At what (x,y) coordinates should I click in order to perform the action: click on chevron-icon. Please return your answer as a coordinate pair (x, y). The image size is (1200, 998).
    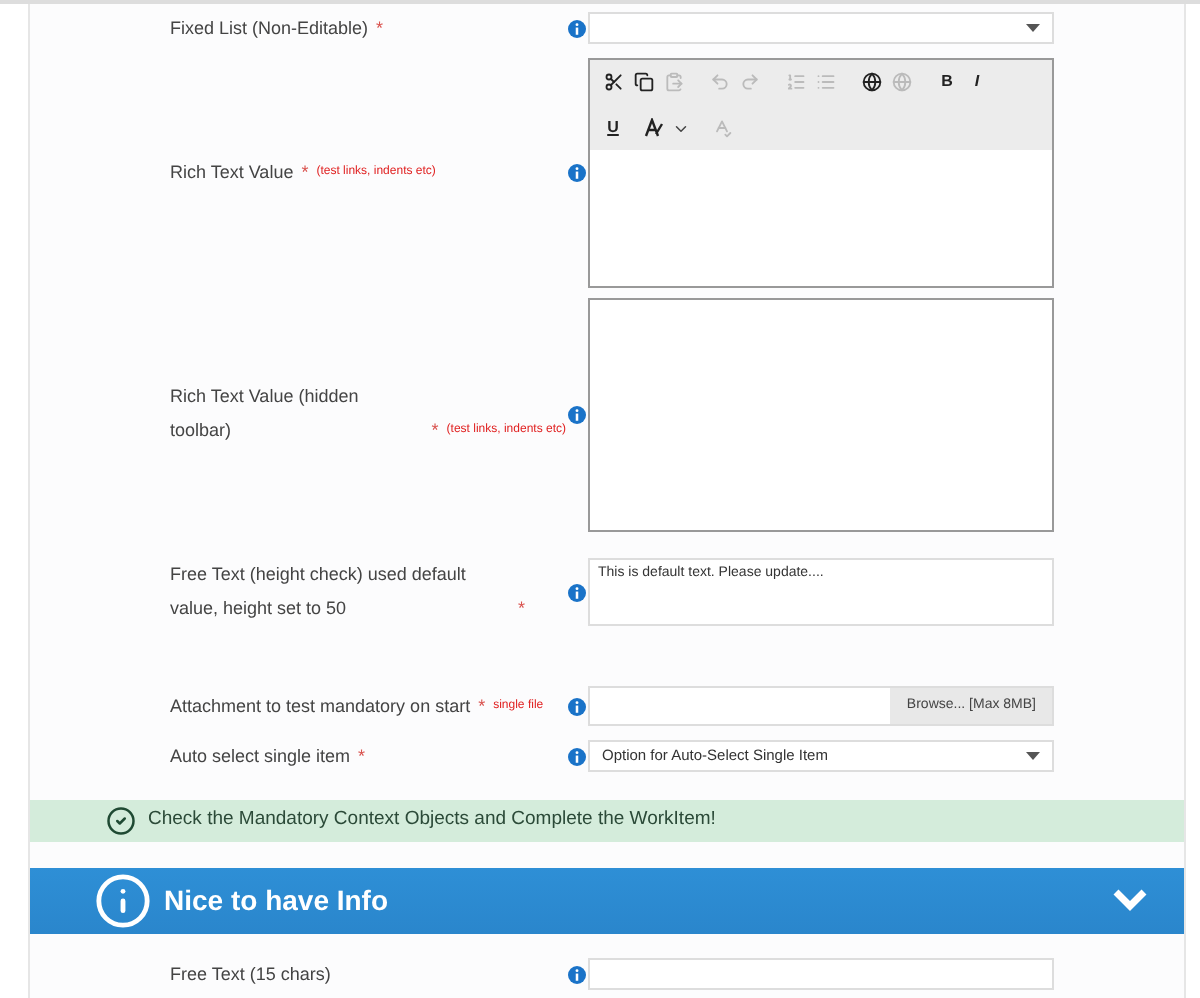
    Looking at the image, I should click on (1130, 900).